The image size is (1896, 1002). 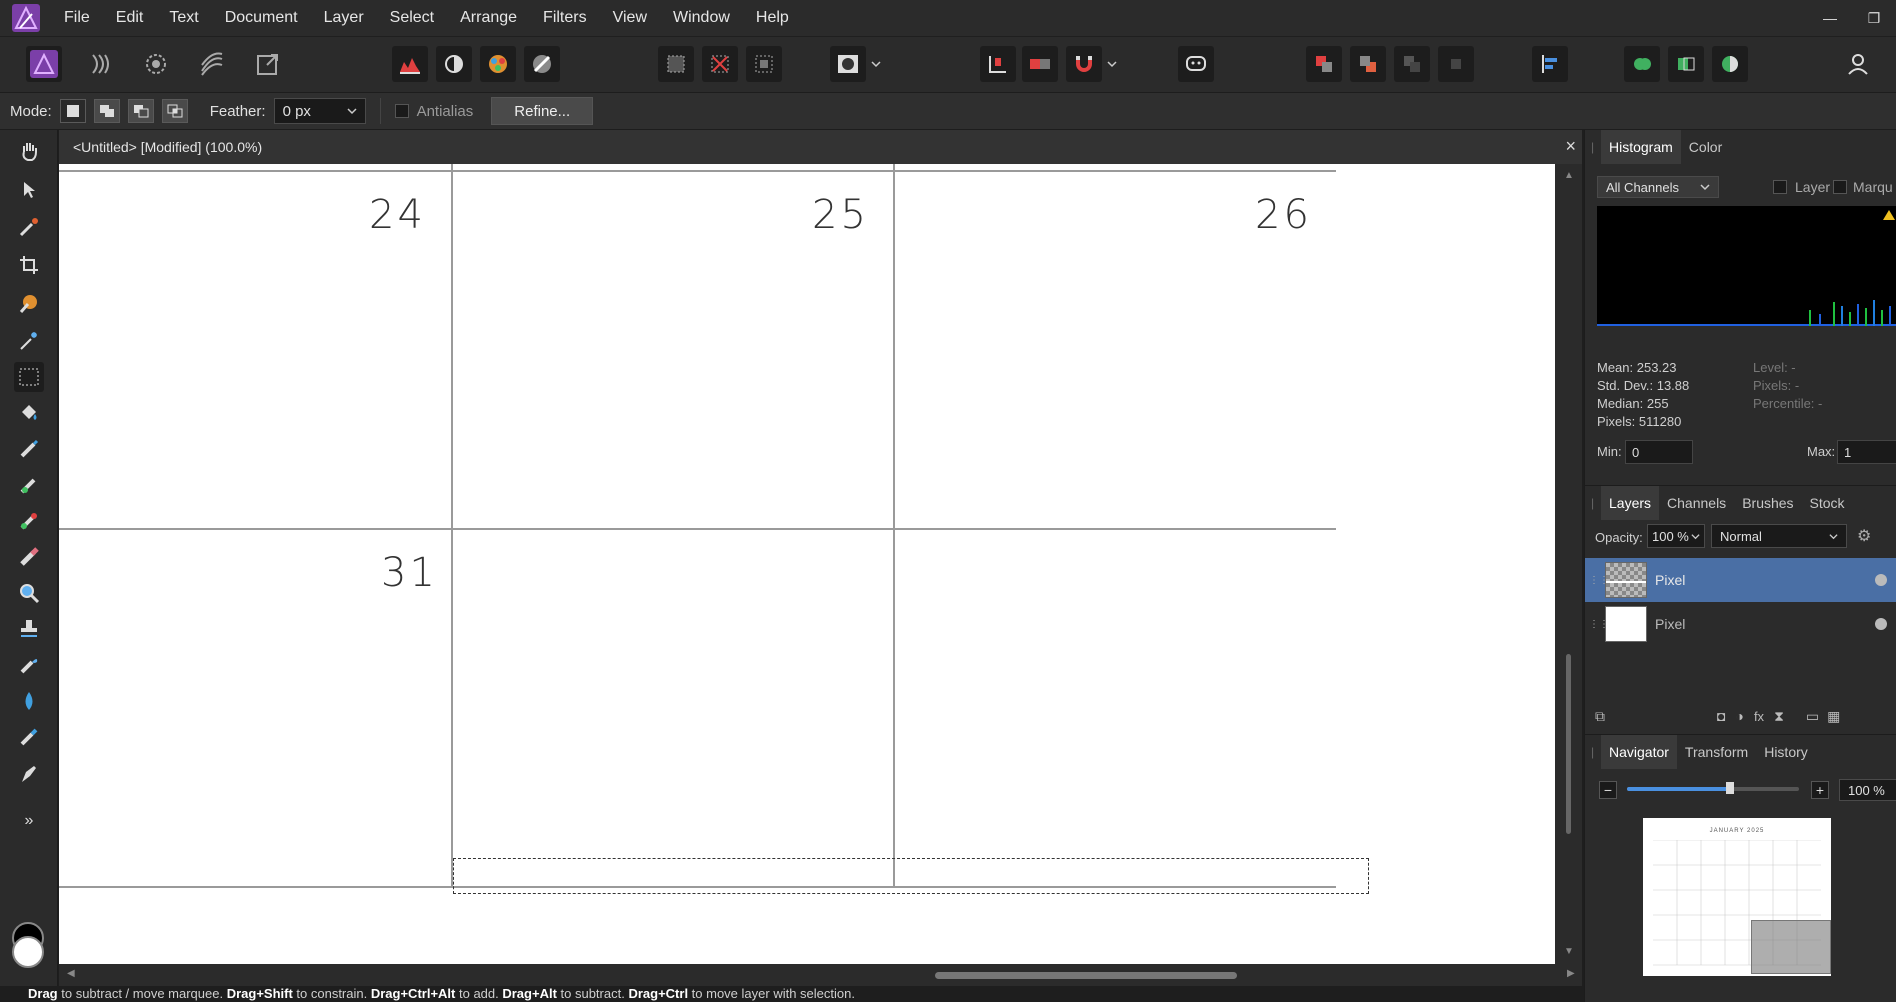 What do you see at coordinates (498, 64) in the screenshot?
I see `auto-colors-icon` at bounding box center [498, 64].